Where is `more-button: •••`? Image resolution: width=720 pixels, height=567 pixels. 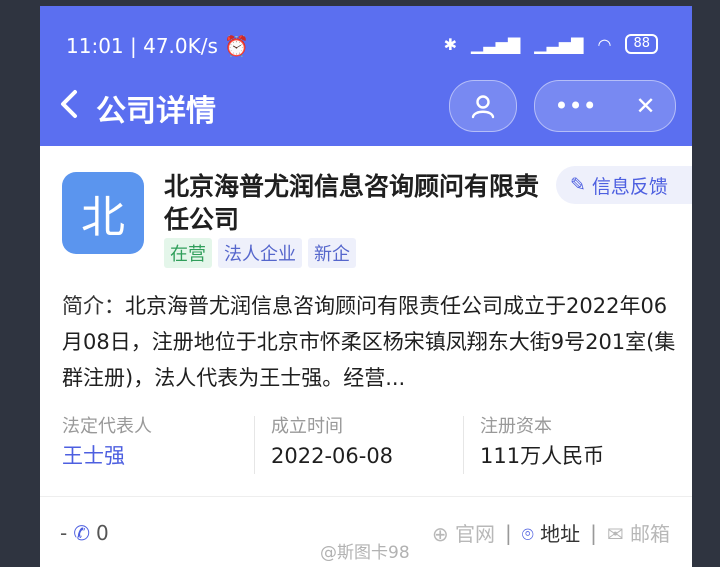 more-button: ••• is located at coordinates (575, 106).